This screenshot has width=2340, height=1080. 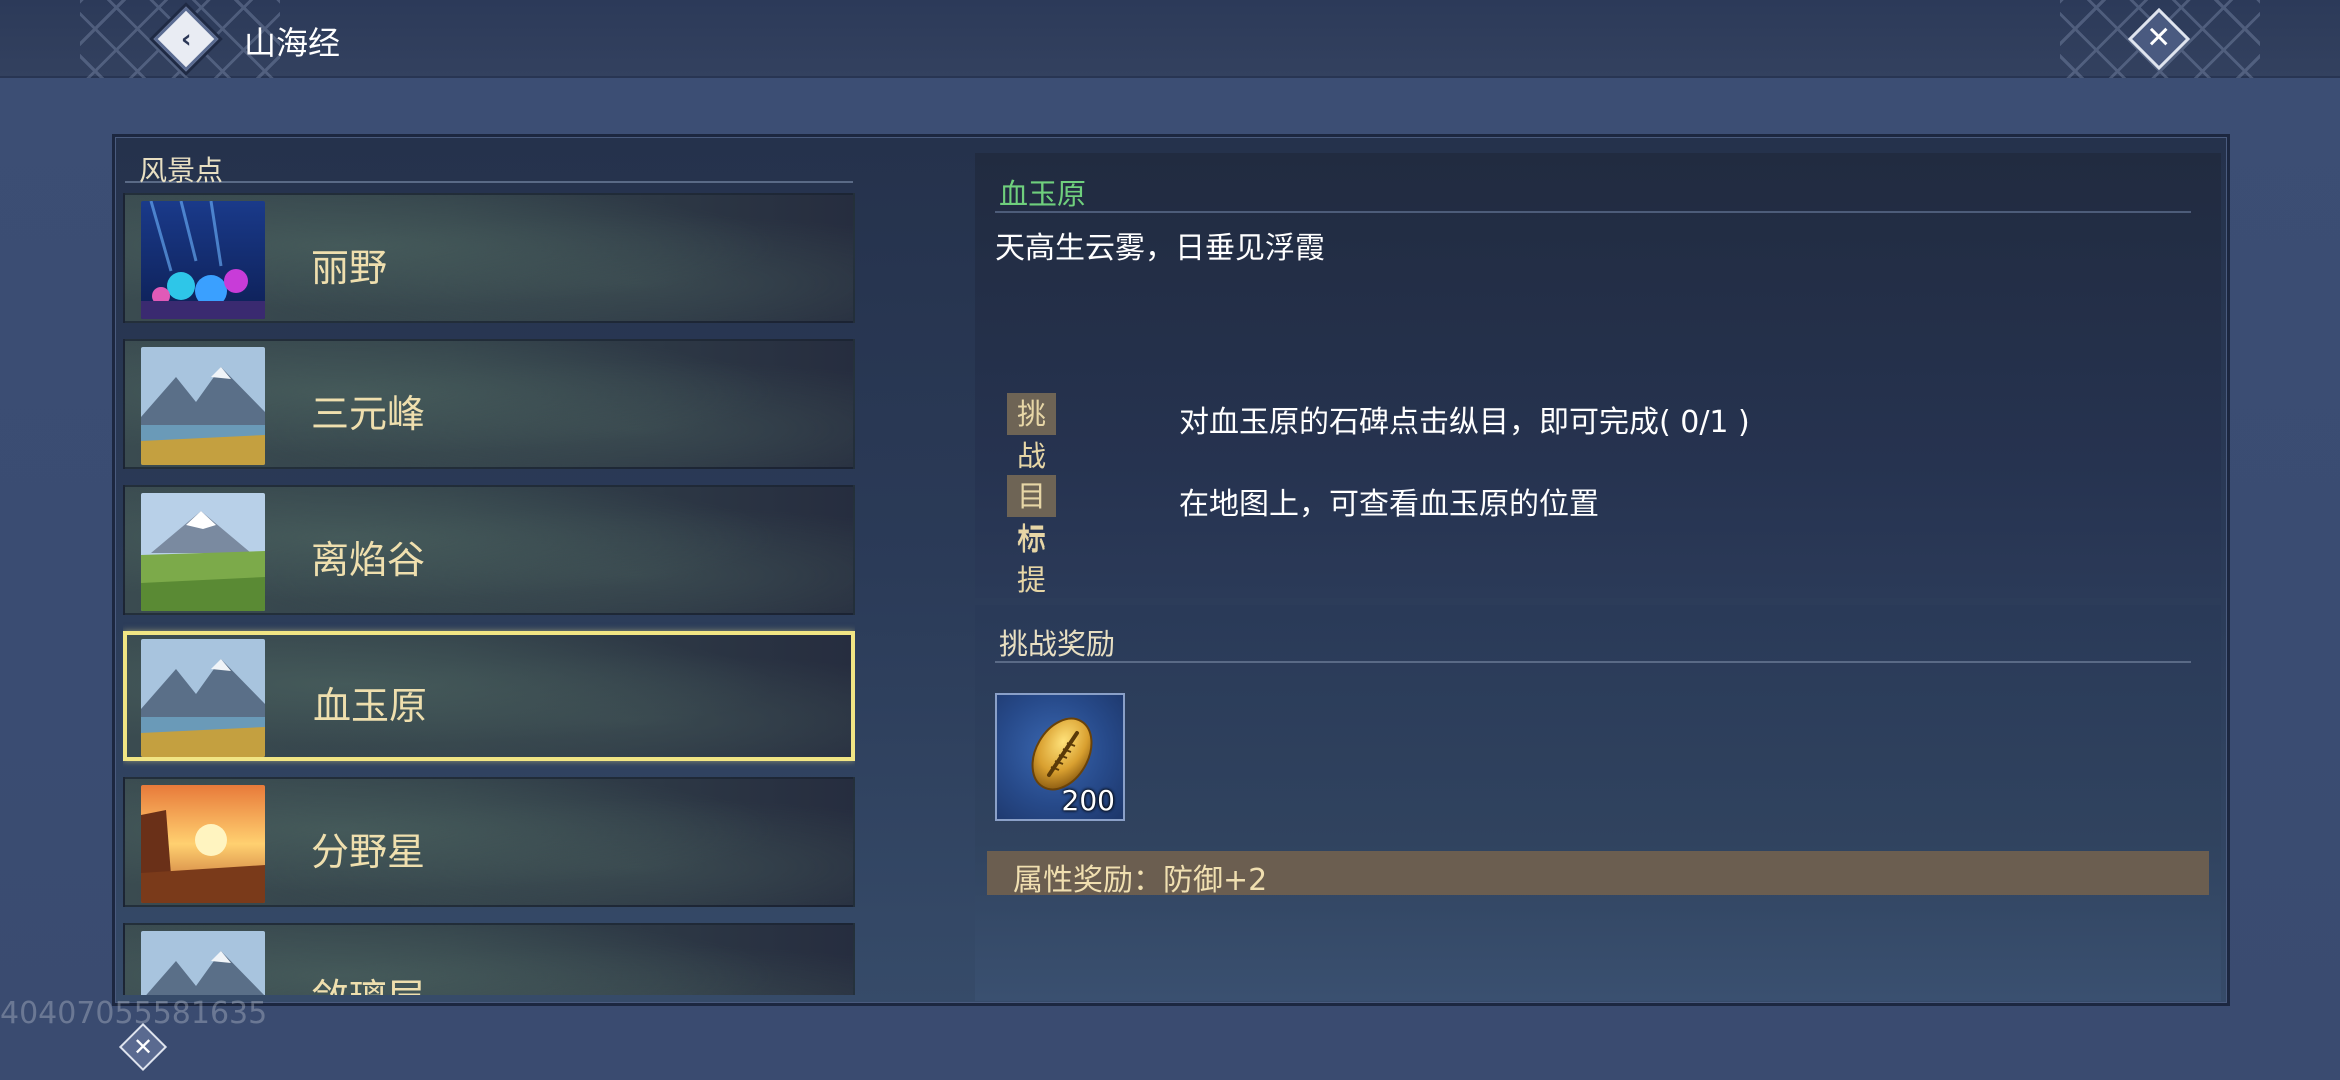 What do you see at coordinates (489, 842) in the screenshot?
I see `scenic-item-fenyexing: 分野星` at bounding box center [489, 842].